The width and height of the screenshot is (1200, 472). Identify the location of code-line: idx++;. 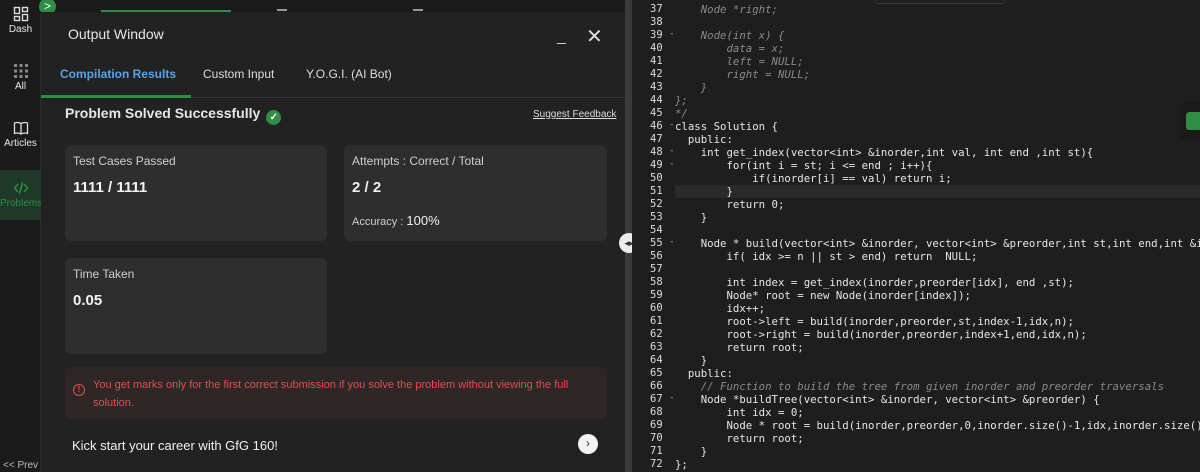
(720, 308).